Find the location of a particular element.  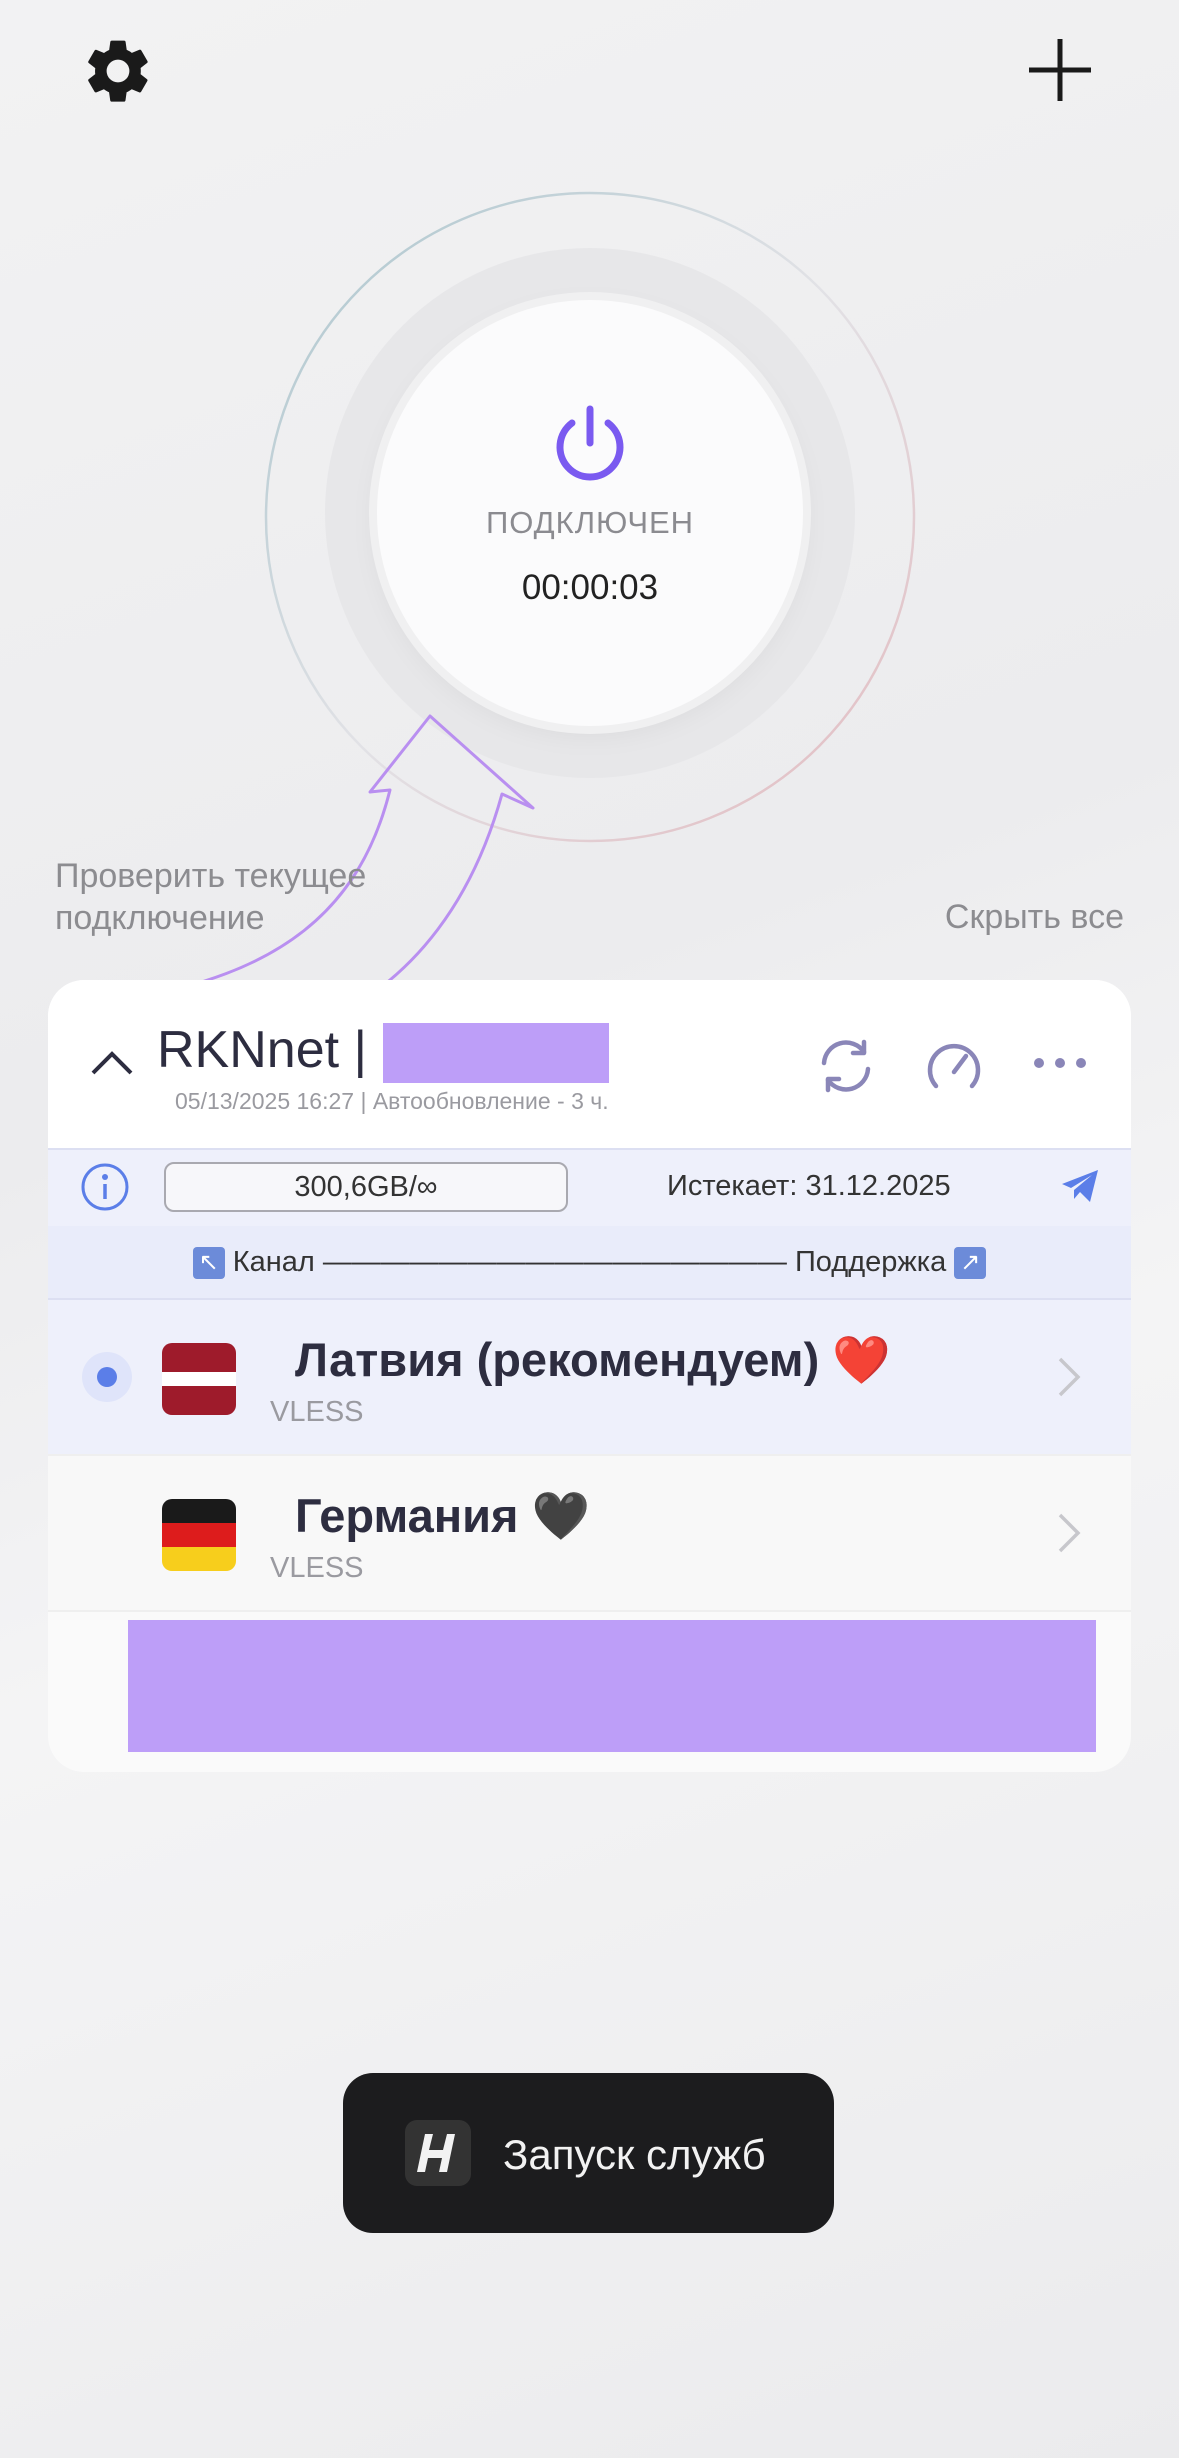

collapse-button is located at coordinates (112, 1064).